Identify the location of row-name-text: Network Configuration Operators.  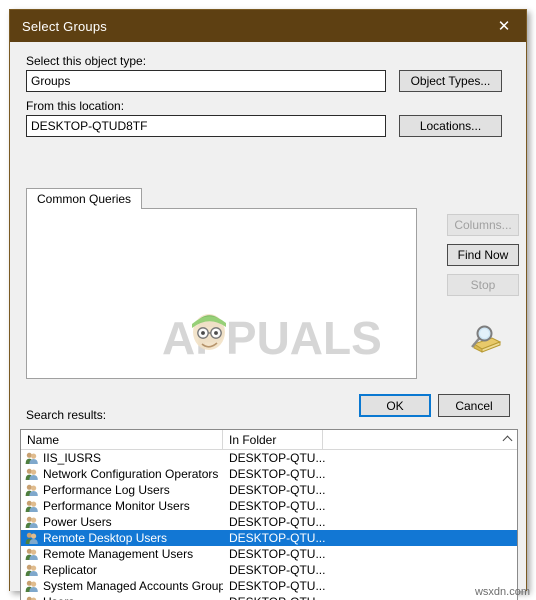
(131, 474).